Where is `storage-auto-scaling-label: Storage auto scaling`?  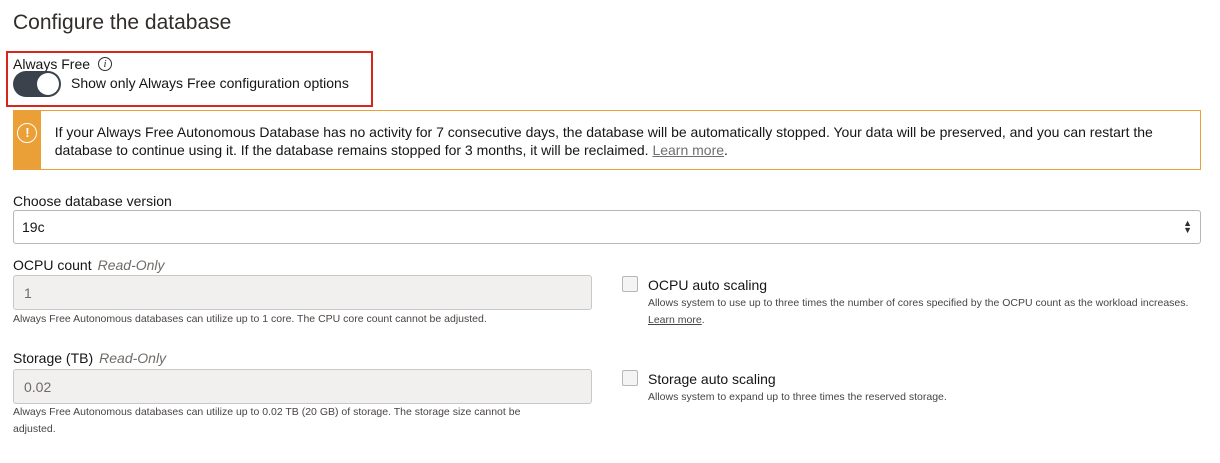 storage-auto-scaling-label: Storage auto scaling is located at coordinates (712, 379).